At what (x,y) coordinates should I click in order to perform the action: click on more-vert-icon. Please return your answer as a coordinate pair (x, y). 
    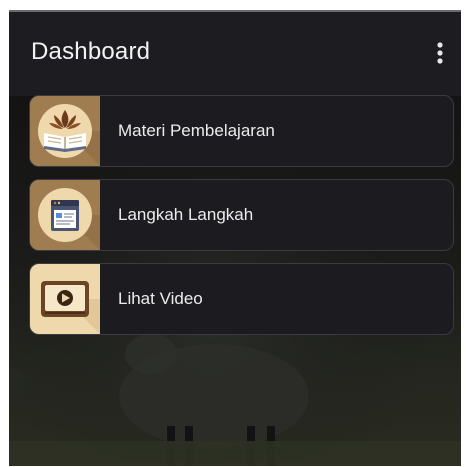
    Looking at the image, I should click on (440, 53).